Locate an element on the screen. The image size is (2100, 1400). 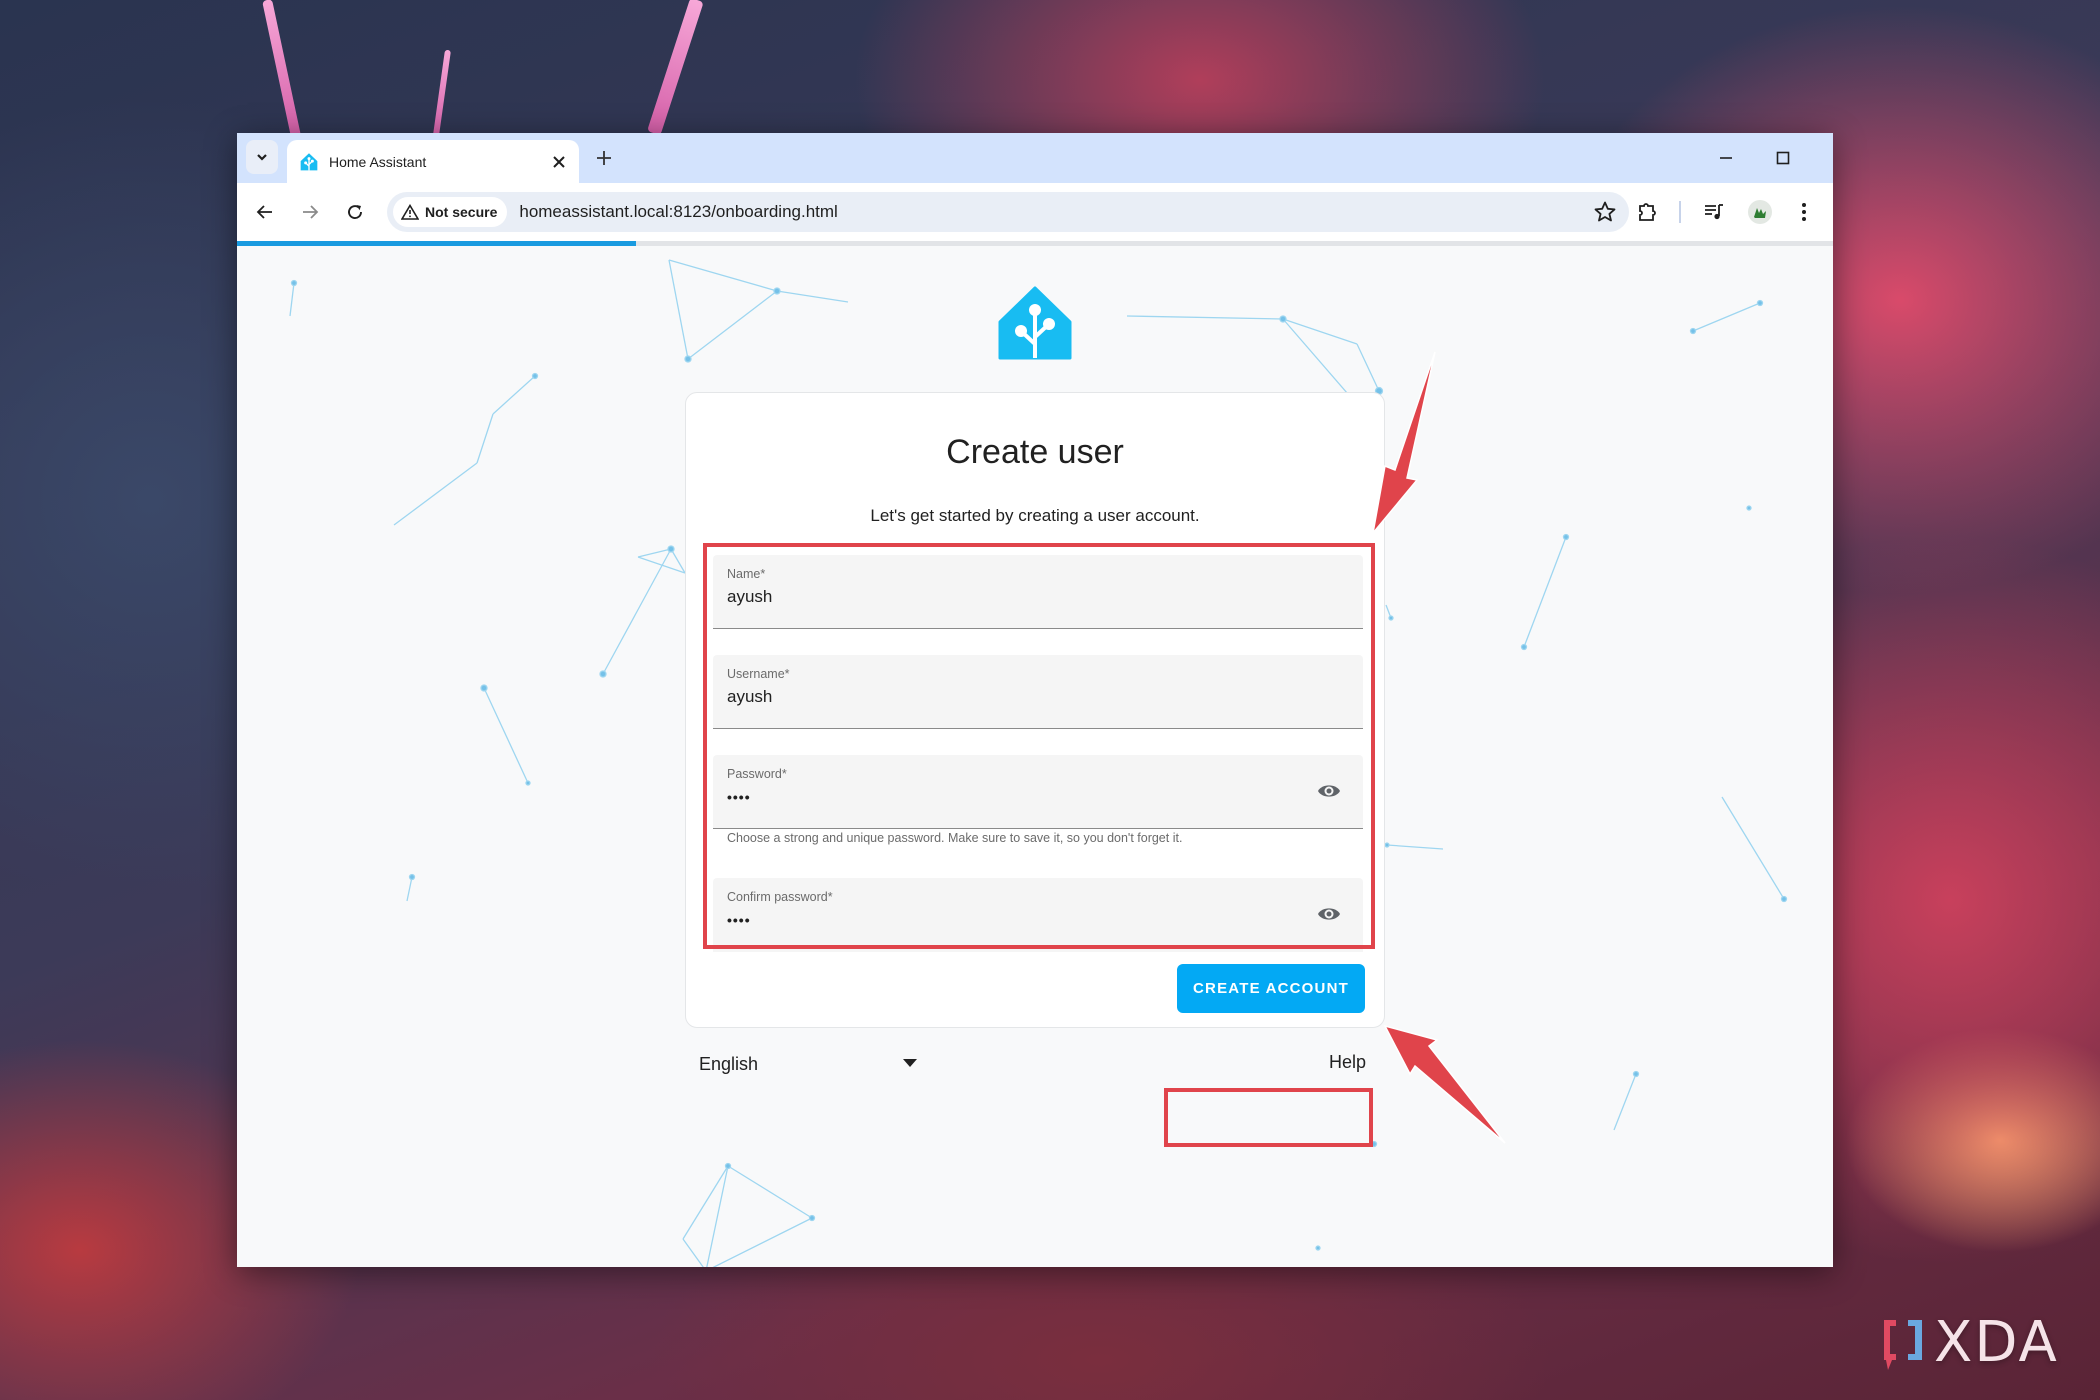
bookmark-star-icon is located at coordinates (1605, 212).